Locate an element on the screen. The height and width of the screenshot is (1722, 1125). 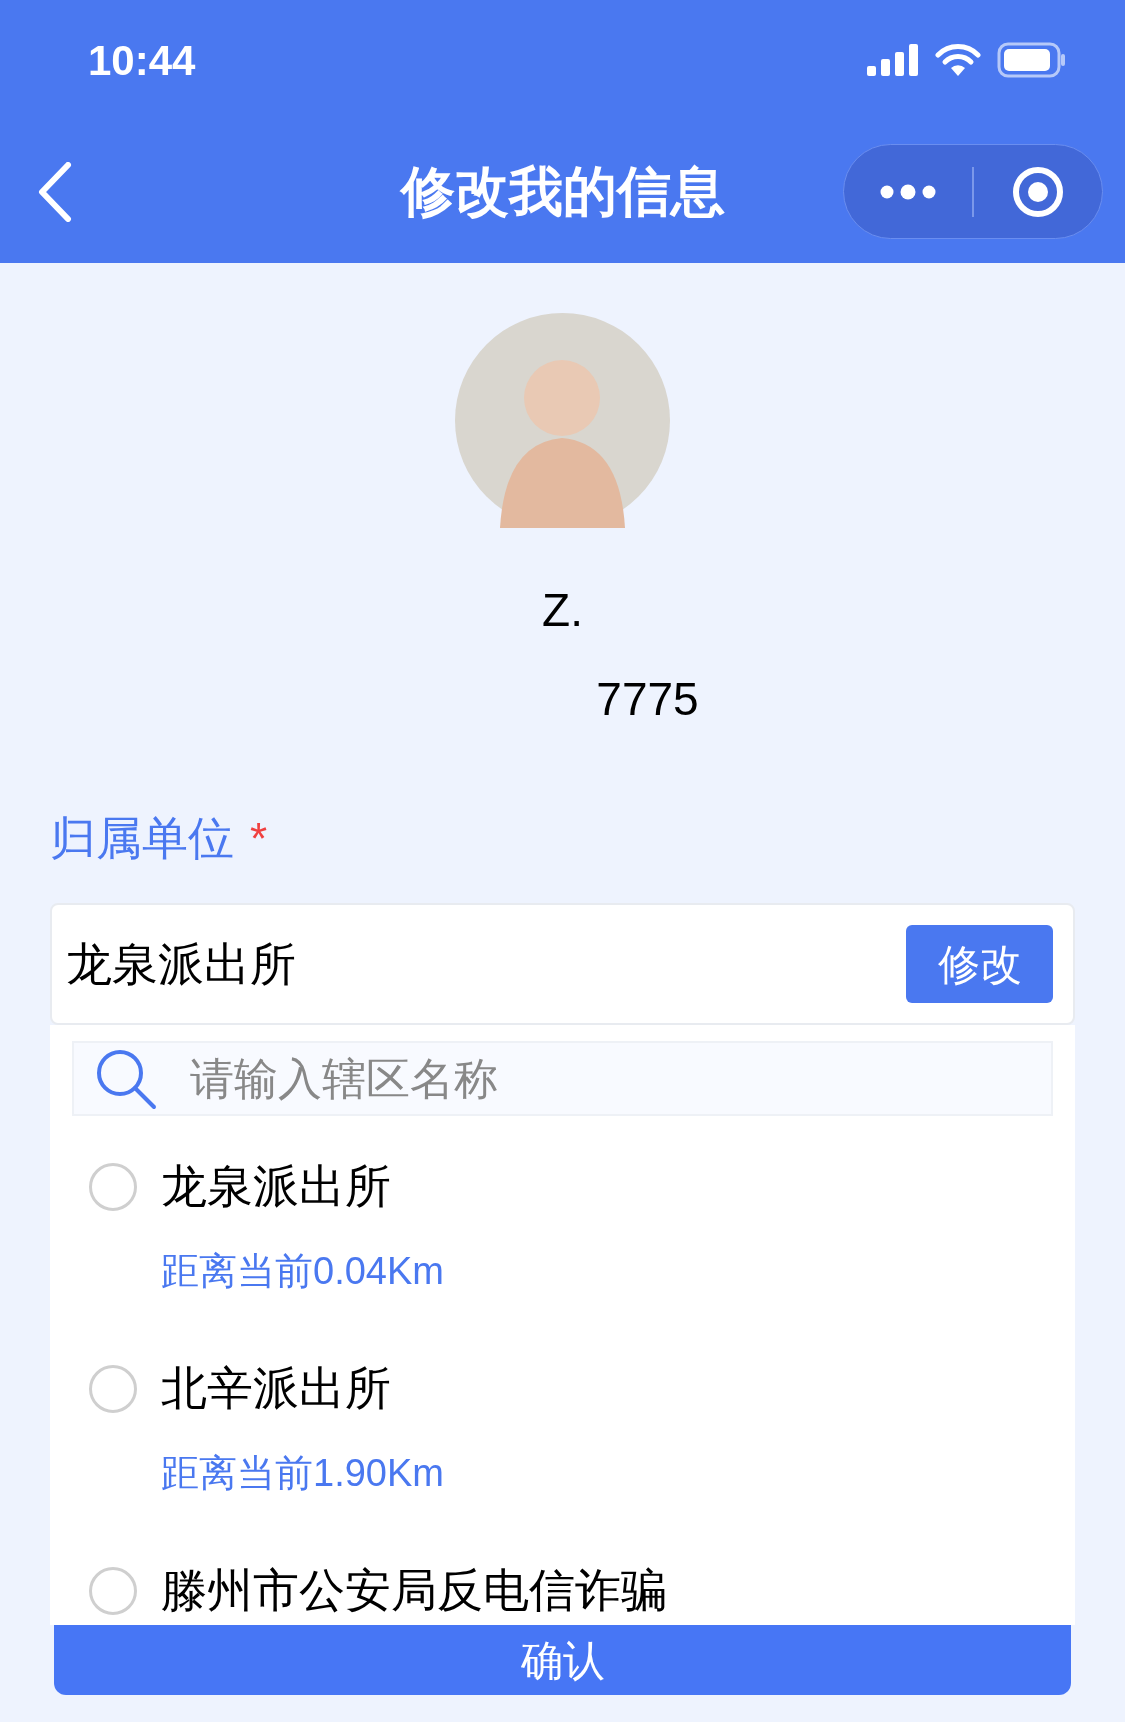
option-name: 龙泉派出所 is located at coordinates (276, 1186).